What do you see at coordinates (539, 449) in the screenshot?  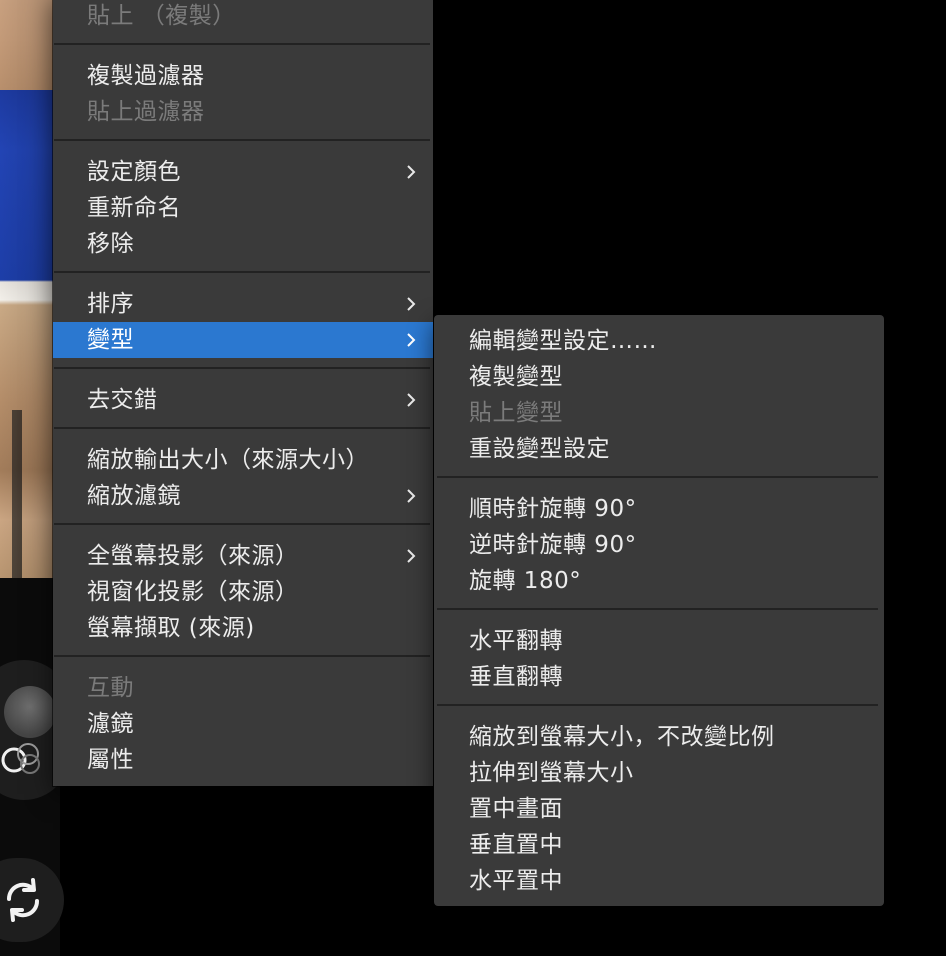 I see `menu-item-label: 重設變型設定` at bounding box center [539, 449].